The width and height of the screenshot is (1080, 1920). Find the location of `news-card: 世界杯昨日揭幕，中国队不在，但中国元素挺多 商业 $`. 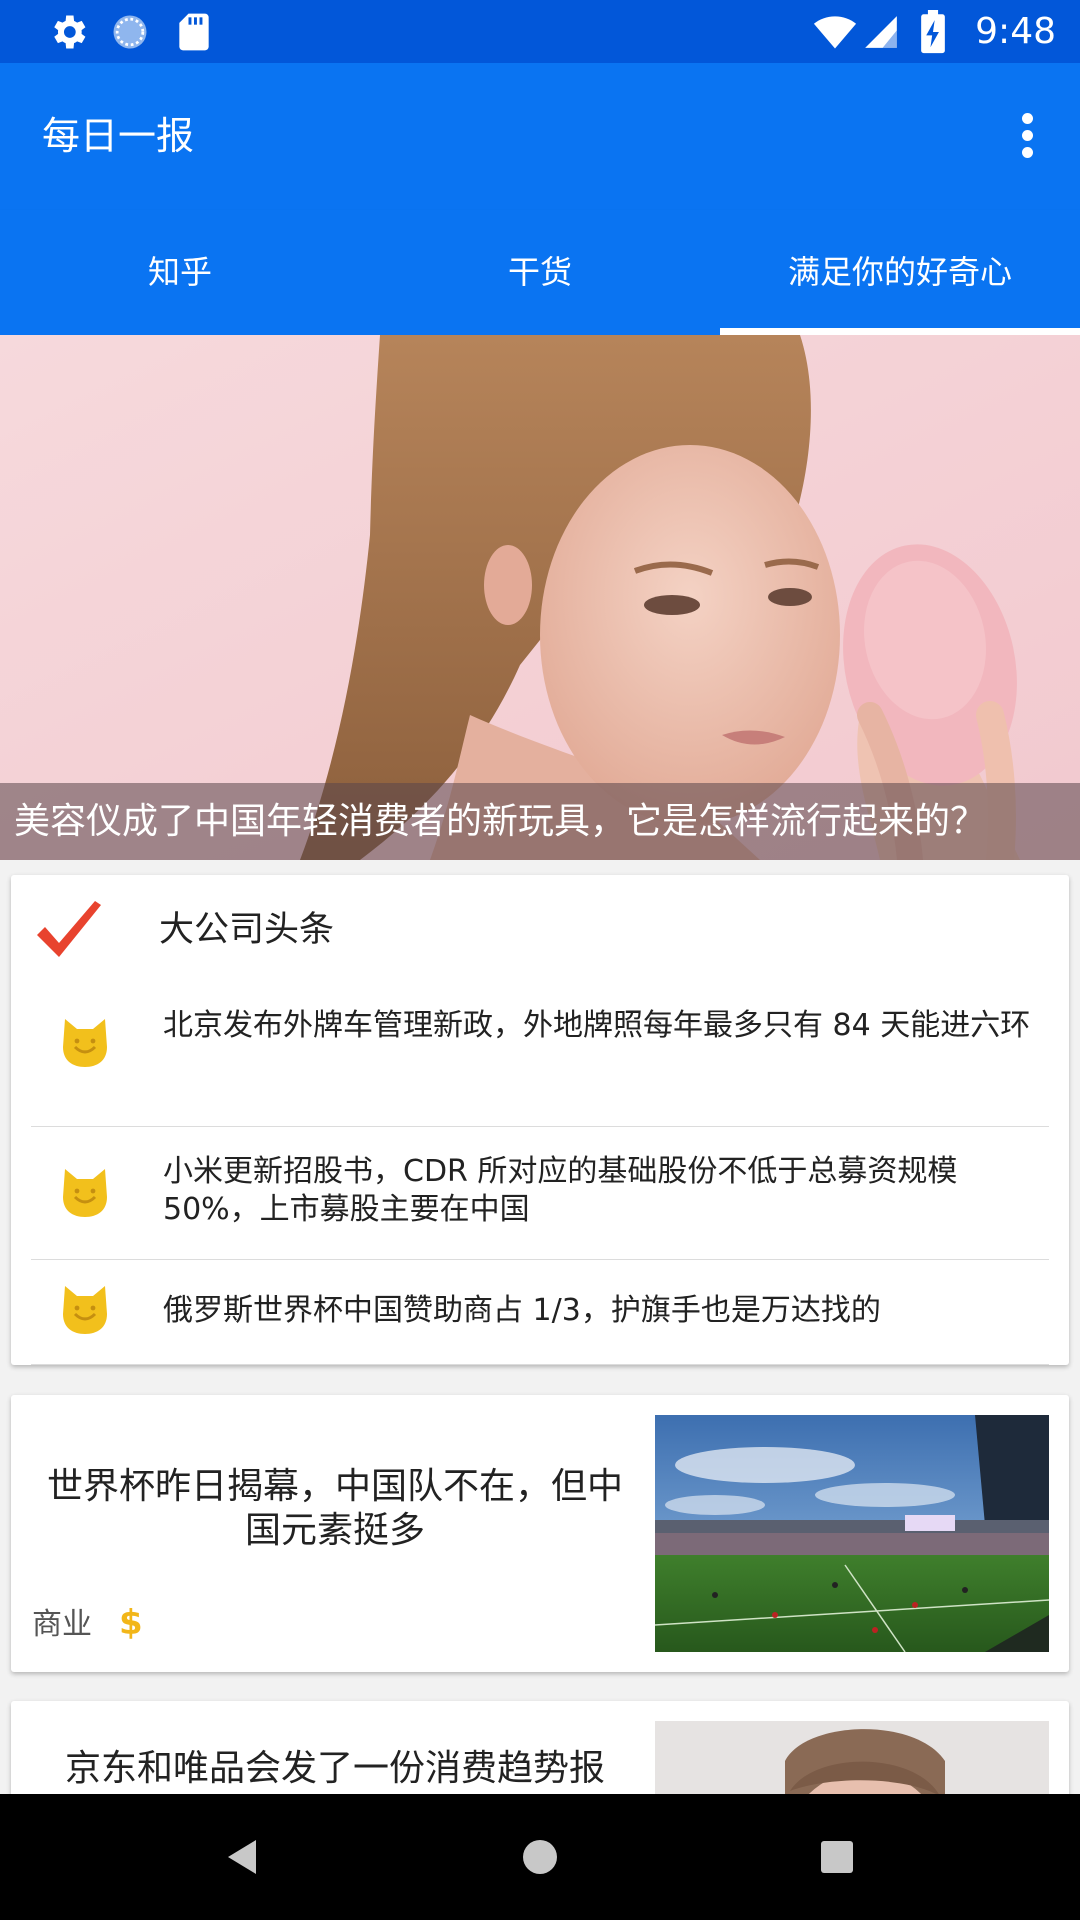

news-card: 世界杯昨日揭幕，中国队不在，但中国元素挺多 商业 $ is located at coordinates (540, 1533).